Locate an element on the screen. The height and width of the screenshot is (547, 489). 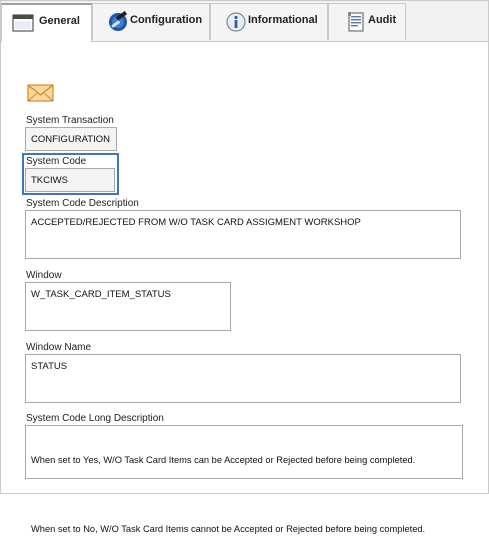
window-name-field: STATUS is located at coordinates (243, 378).